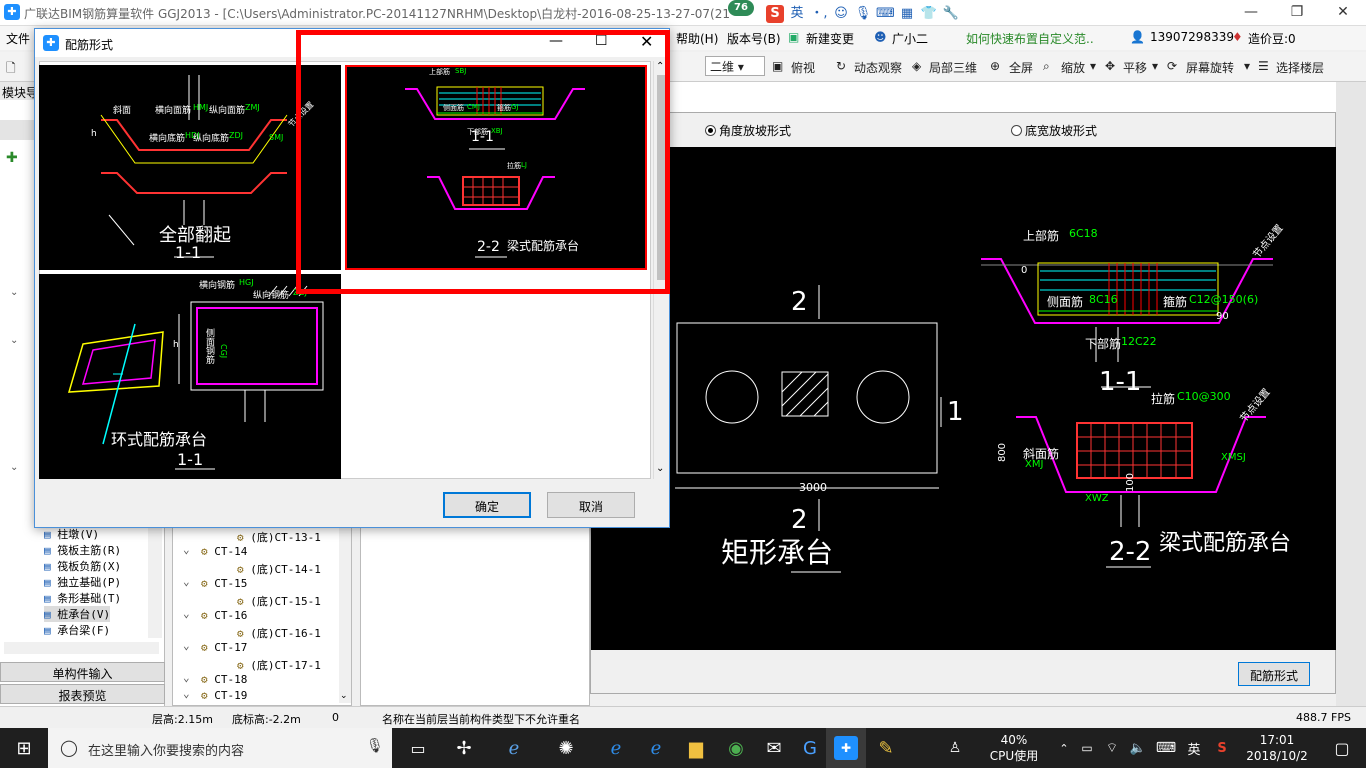  I want to click on restore-button: ❐, so click(1297, 13).